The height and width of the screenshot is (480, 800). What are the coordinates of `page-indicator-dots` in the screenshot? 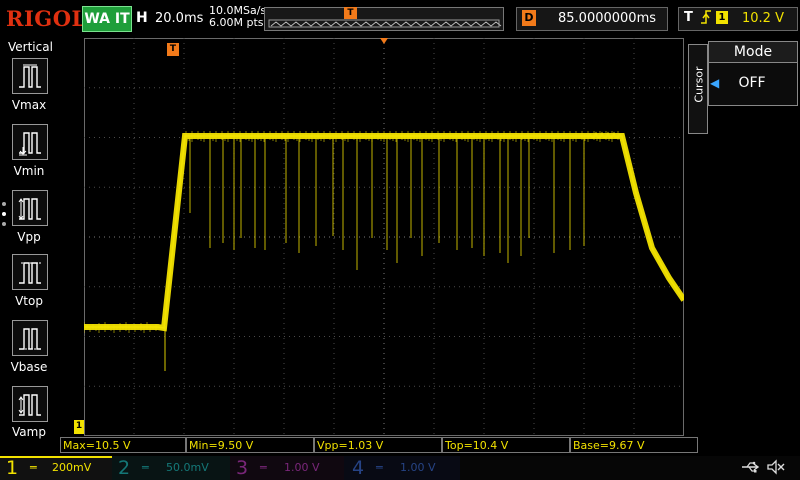 It's located at (4, 217).